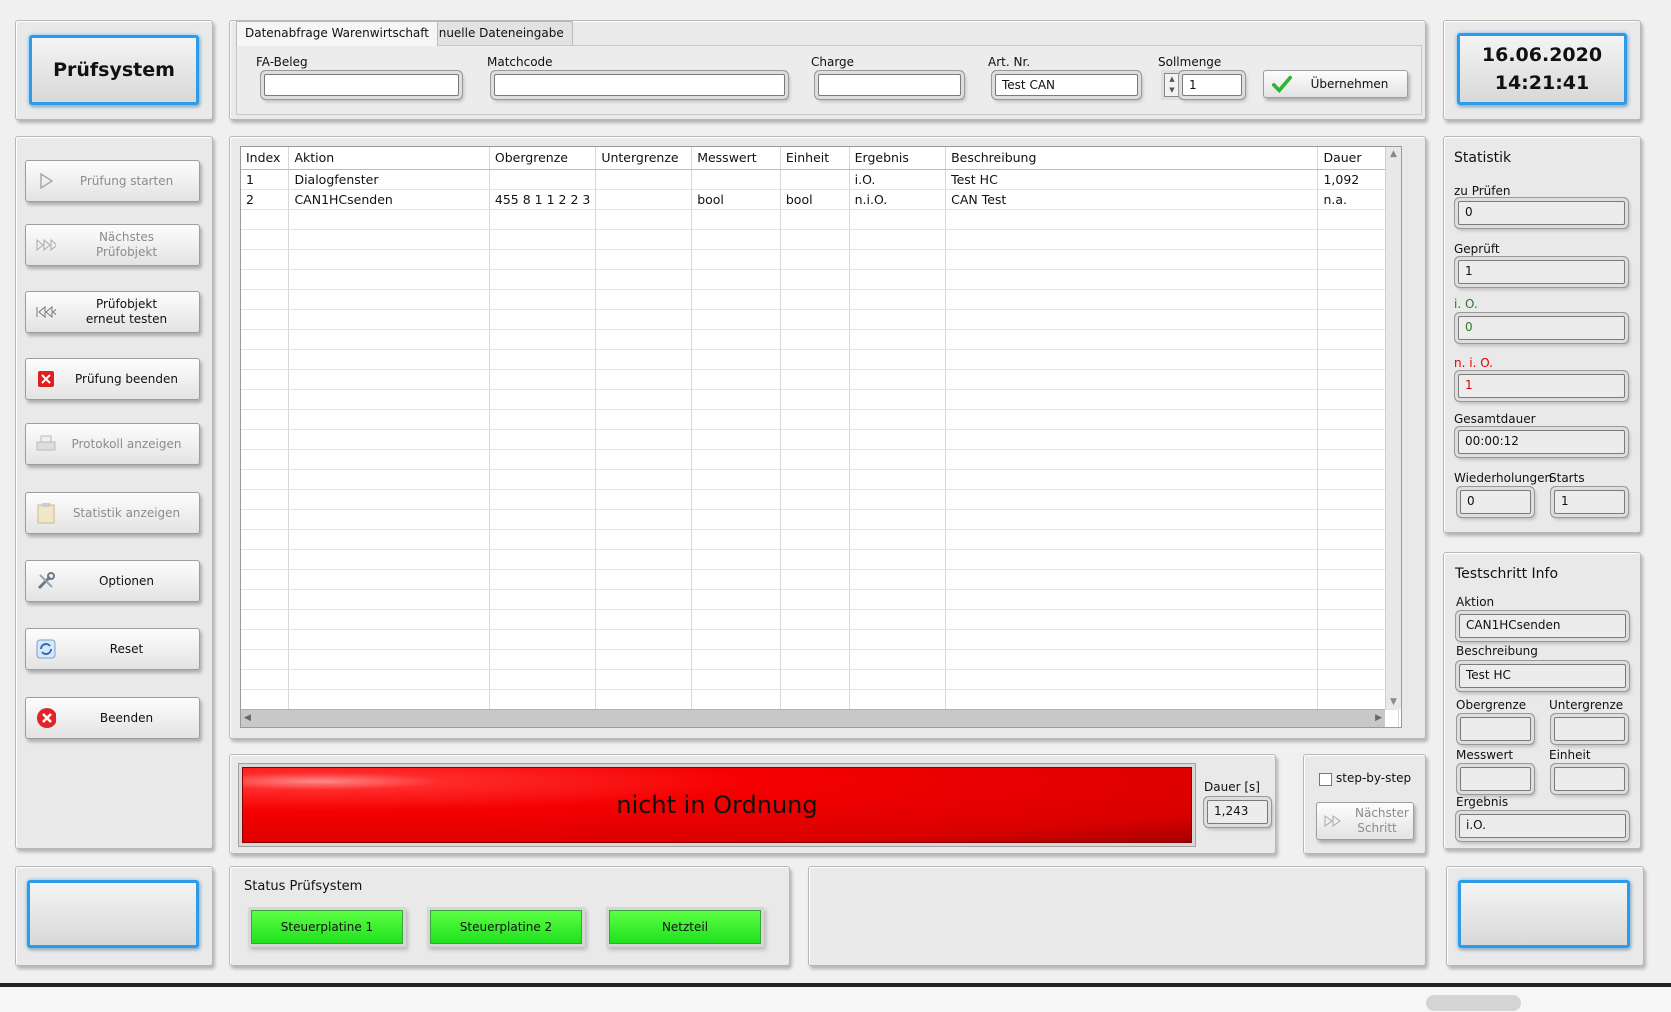  What do you see at coordinates (112, 649) in the screenshot?
I see `reset-button: Reset` at bounding box center [112, 649].